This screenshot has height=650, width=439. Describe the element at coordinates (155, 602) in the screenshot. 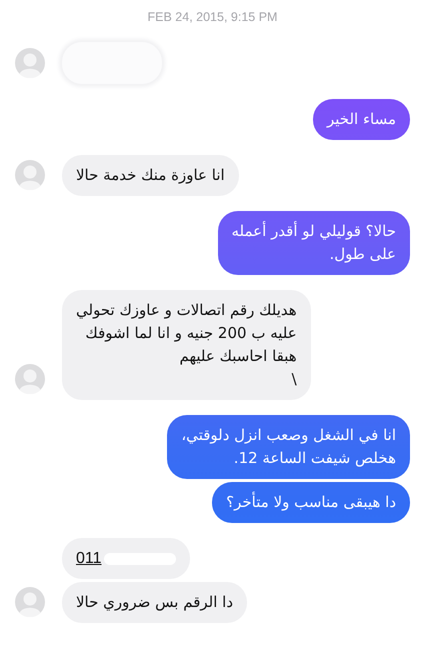

I see `message-bubble: دا الرقم بس ضروري حالا` at that location.